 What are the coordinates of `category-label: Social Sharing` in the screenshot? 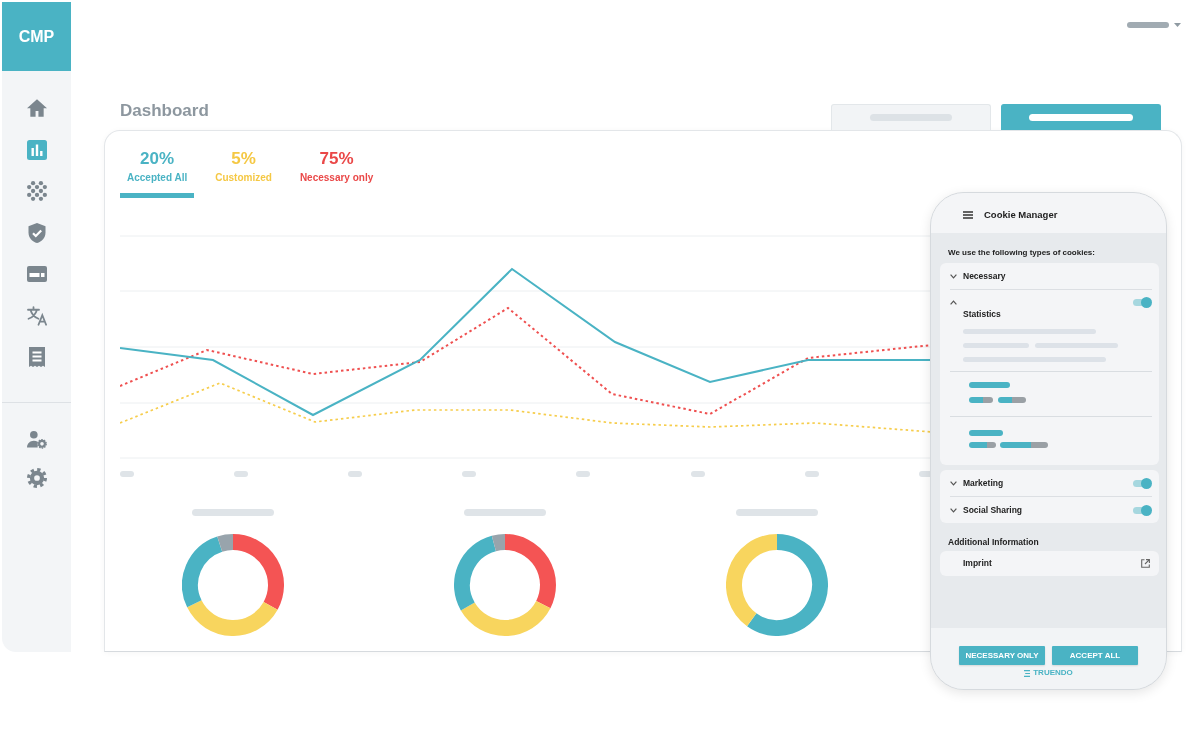 It's located at (993, 510).